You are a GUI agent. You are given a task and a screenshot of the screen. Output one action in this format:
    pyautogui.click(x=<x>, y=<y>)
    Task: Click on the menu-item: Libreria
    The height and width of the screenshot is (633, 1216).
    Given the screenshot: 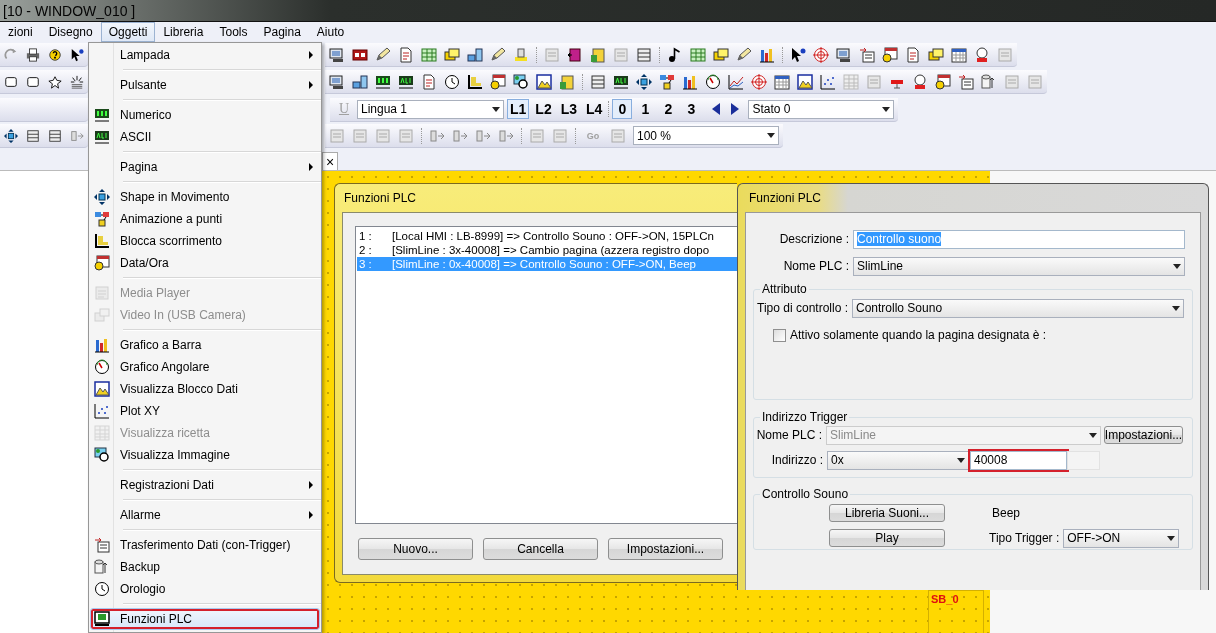 What is the action you would take?
    pyautogui.click(x=183, y=32)
    